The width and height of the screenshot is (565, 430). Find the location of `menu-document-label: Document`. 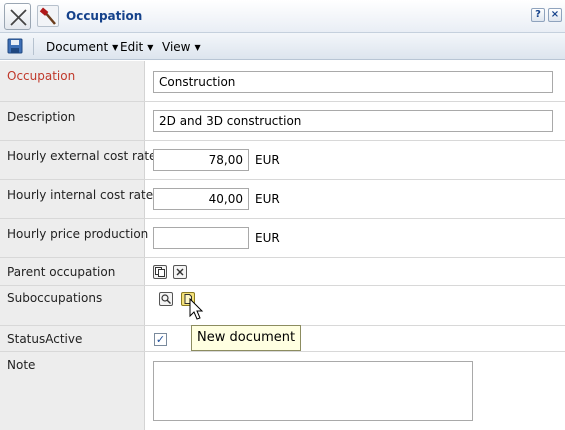

menu-document-label: Document is located at coordinates (77, 47).